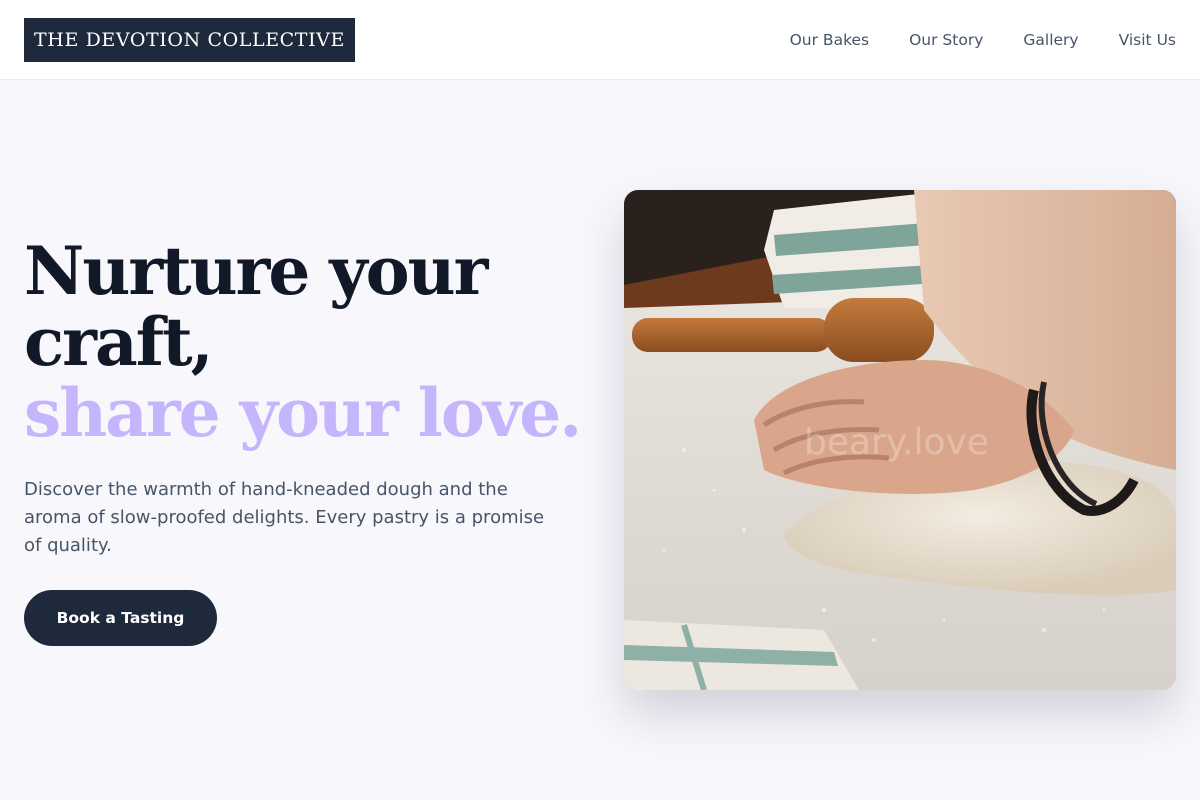  Describe the element at coordinates (830, 40) in the screenshot. I see `nav-link-our-bakes: Our Bakes` at that location.